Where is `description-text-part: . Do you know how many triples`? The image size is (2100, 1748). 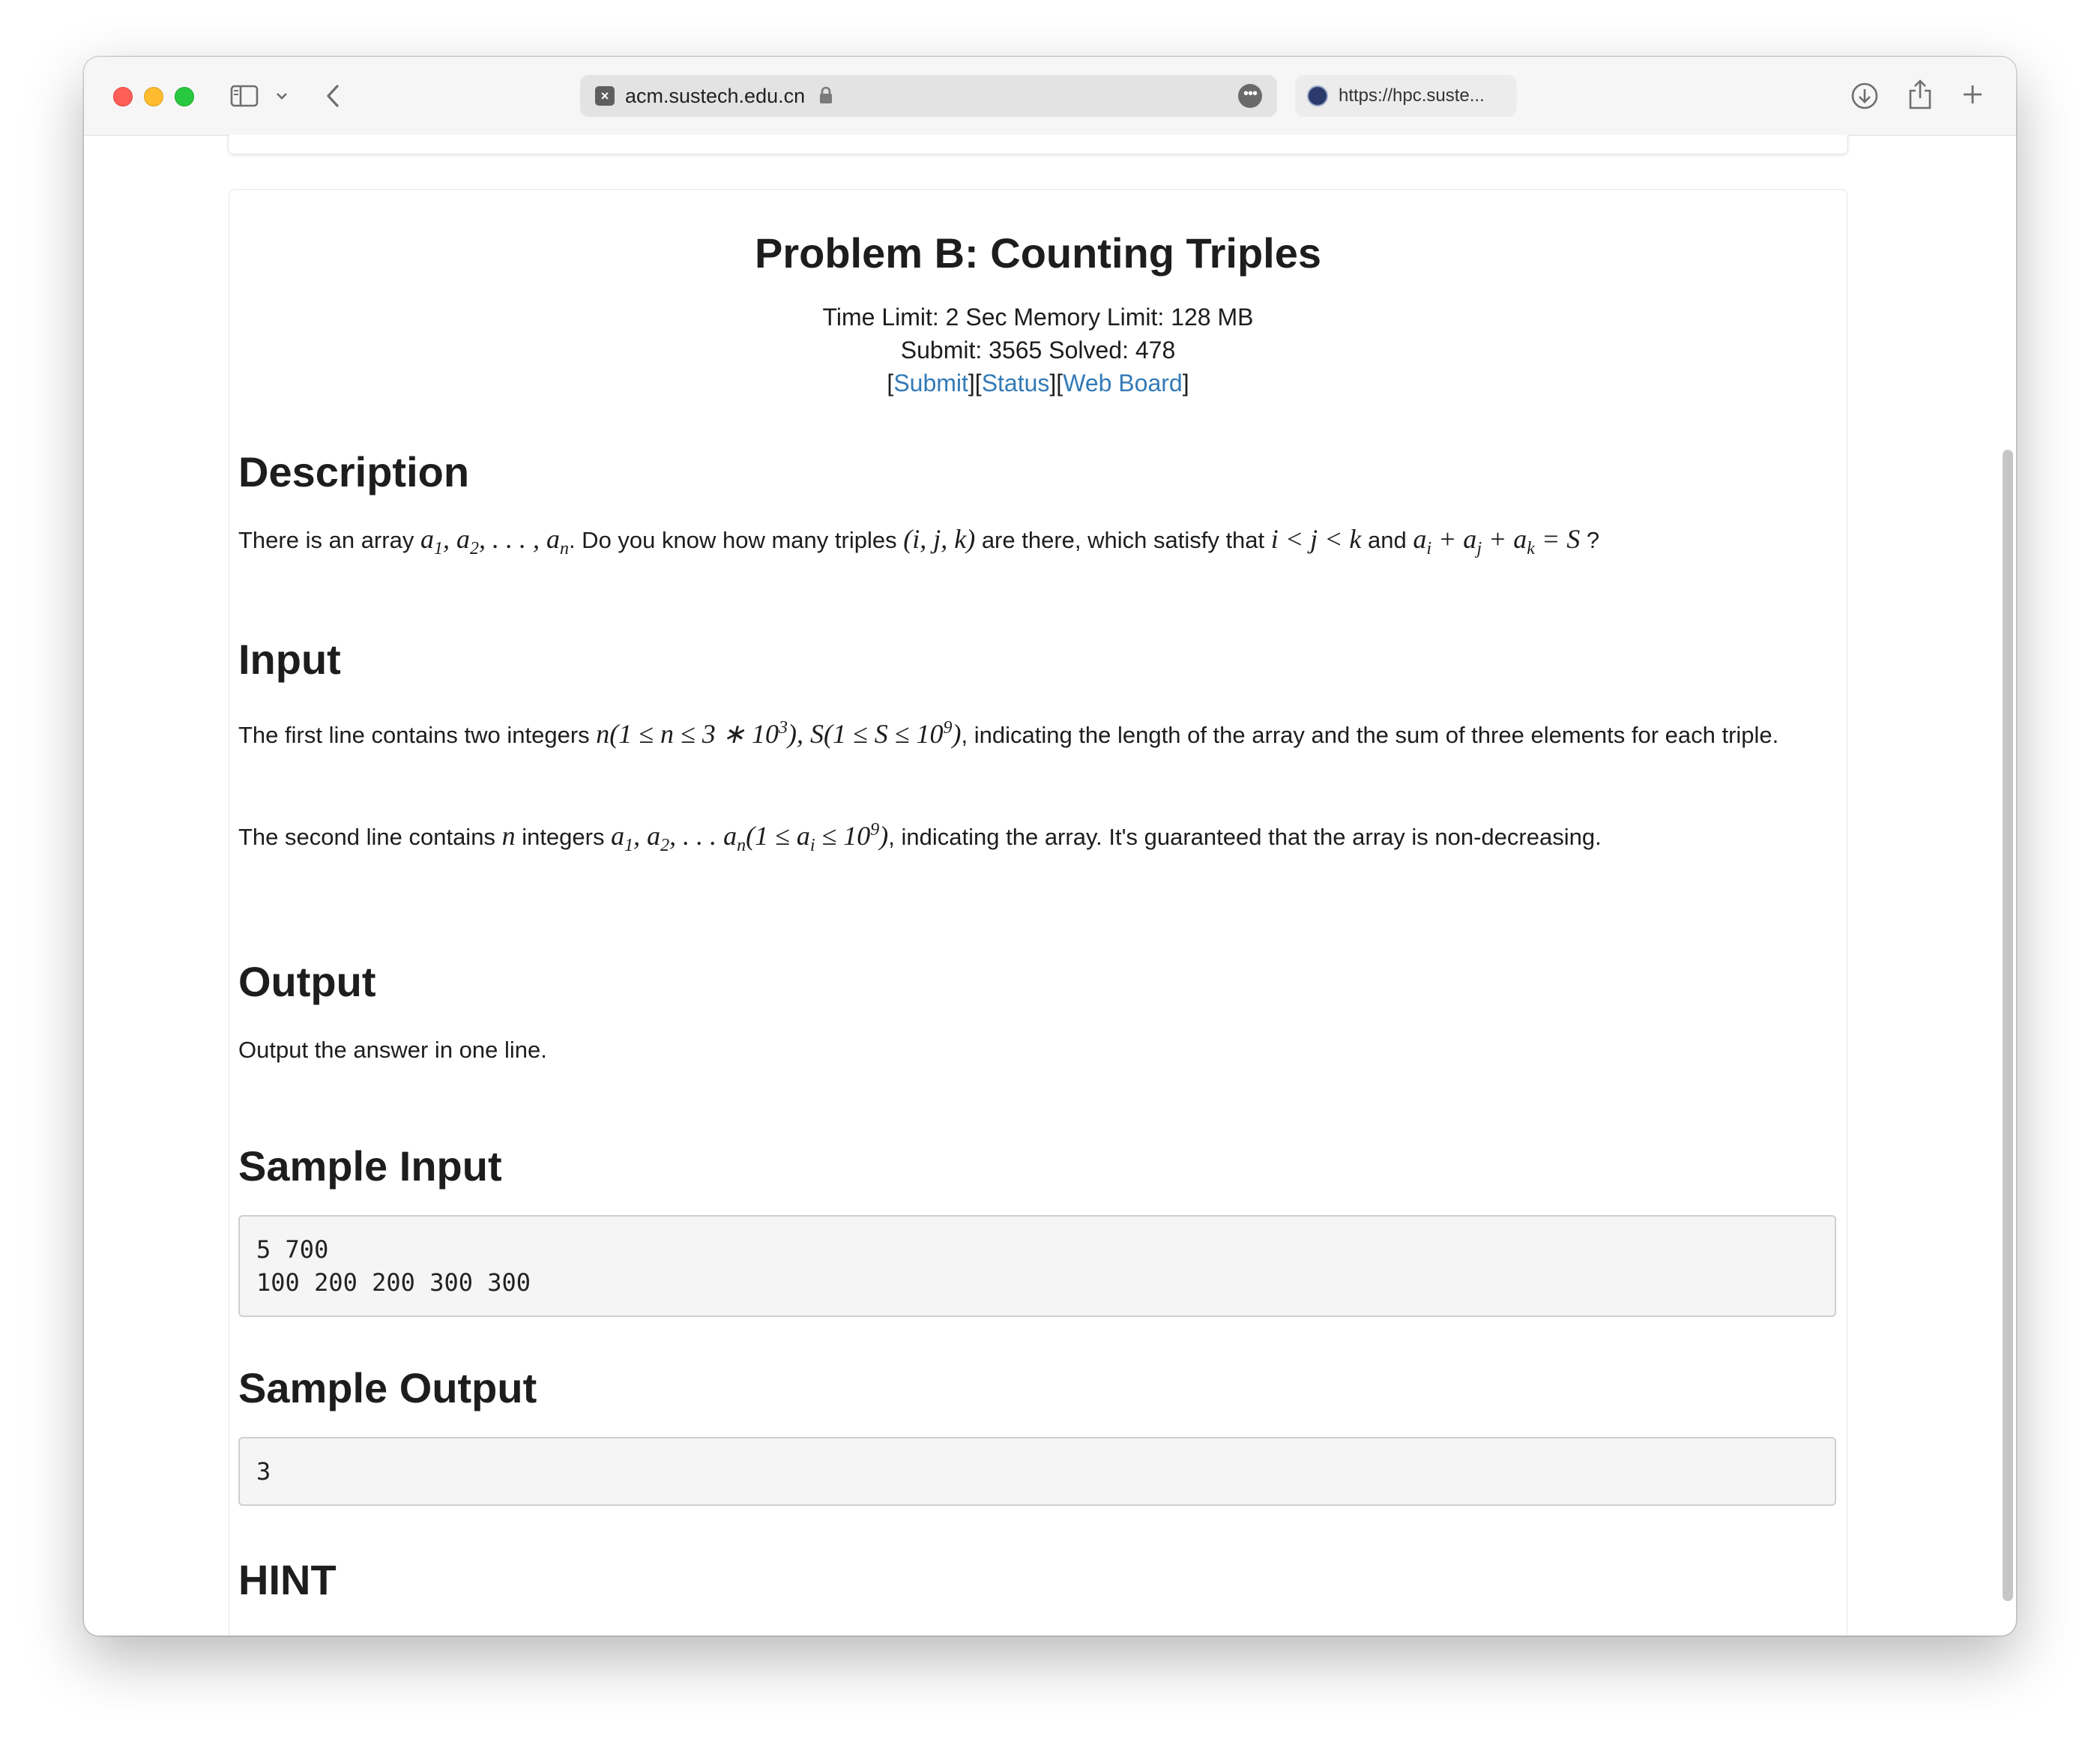 description-text-part: . Do you know how many triples is located at coordinates (732, 540).